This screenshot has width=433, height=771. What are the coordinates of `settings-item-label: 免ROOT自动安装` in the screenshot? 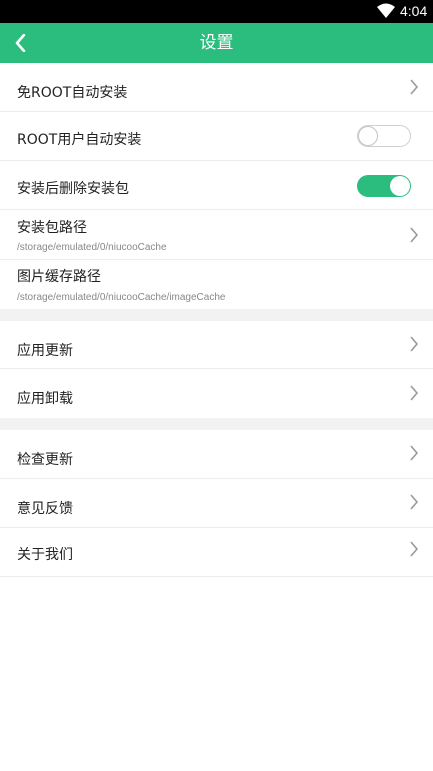 It's located at (72, 93).